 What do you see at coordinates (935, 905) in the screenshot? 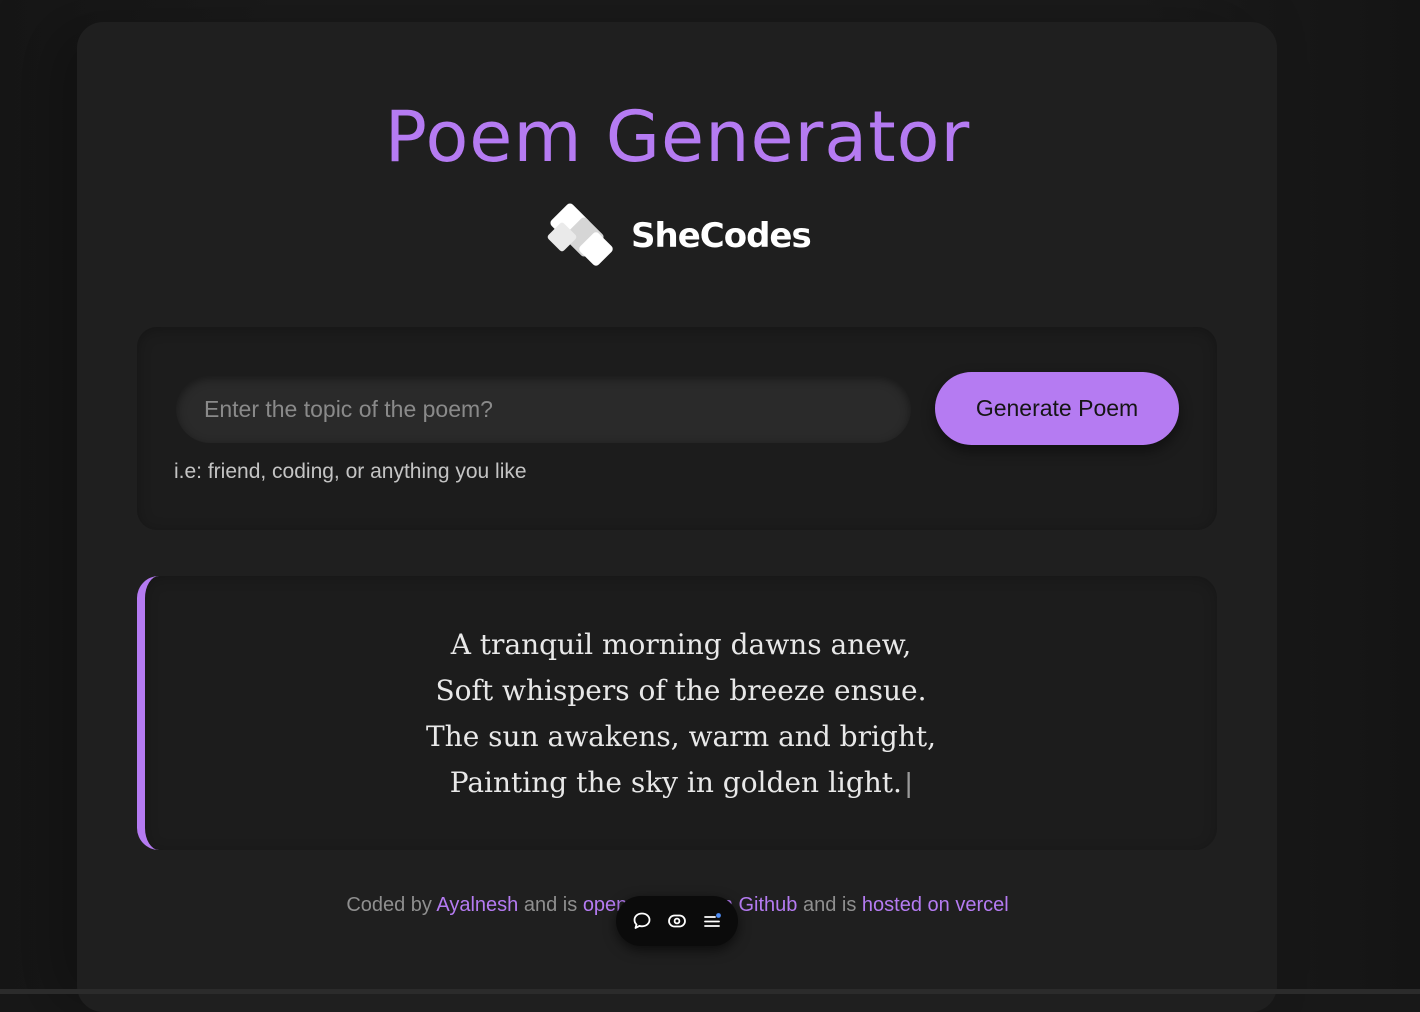
I see `vercel-link: hosted on vercel` at bounding box center [935, 905].